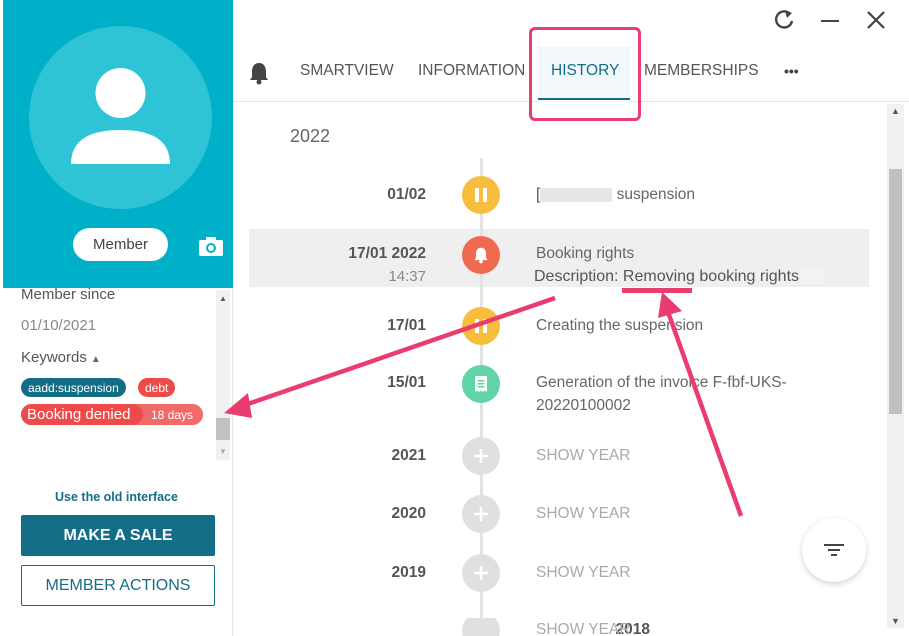 Image resolution: width=909 pixels, height=636 pixels. What do you see at coordinates (656, 194) in the screenshot?
I see `event-title-suffix: suspension` at bounding box center [656, 194].